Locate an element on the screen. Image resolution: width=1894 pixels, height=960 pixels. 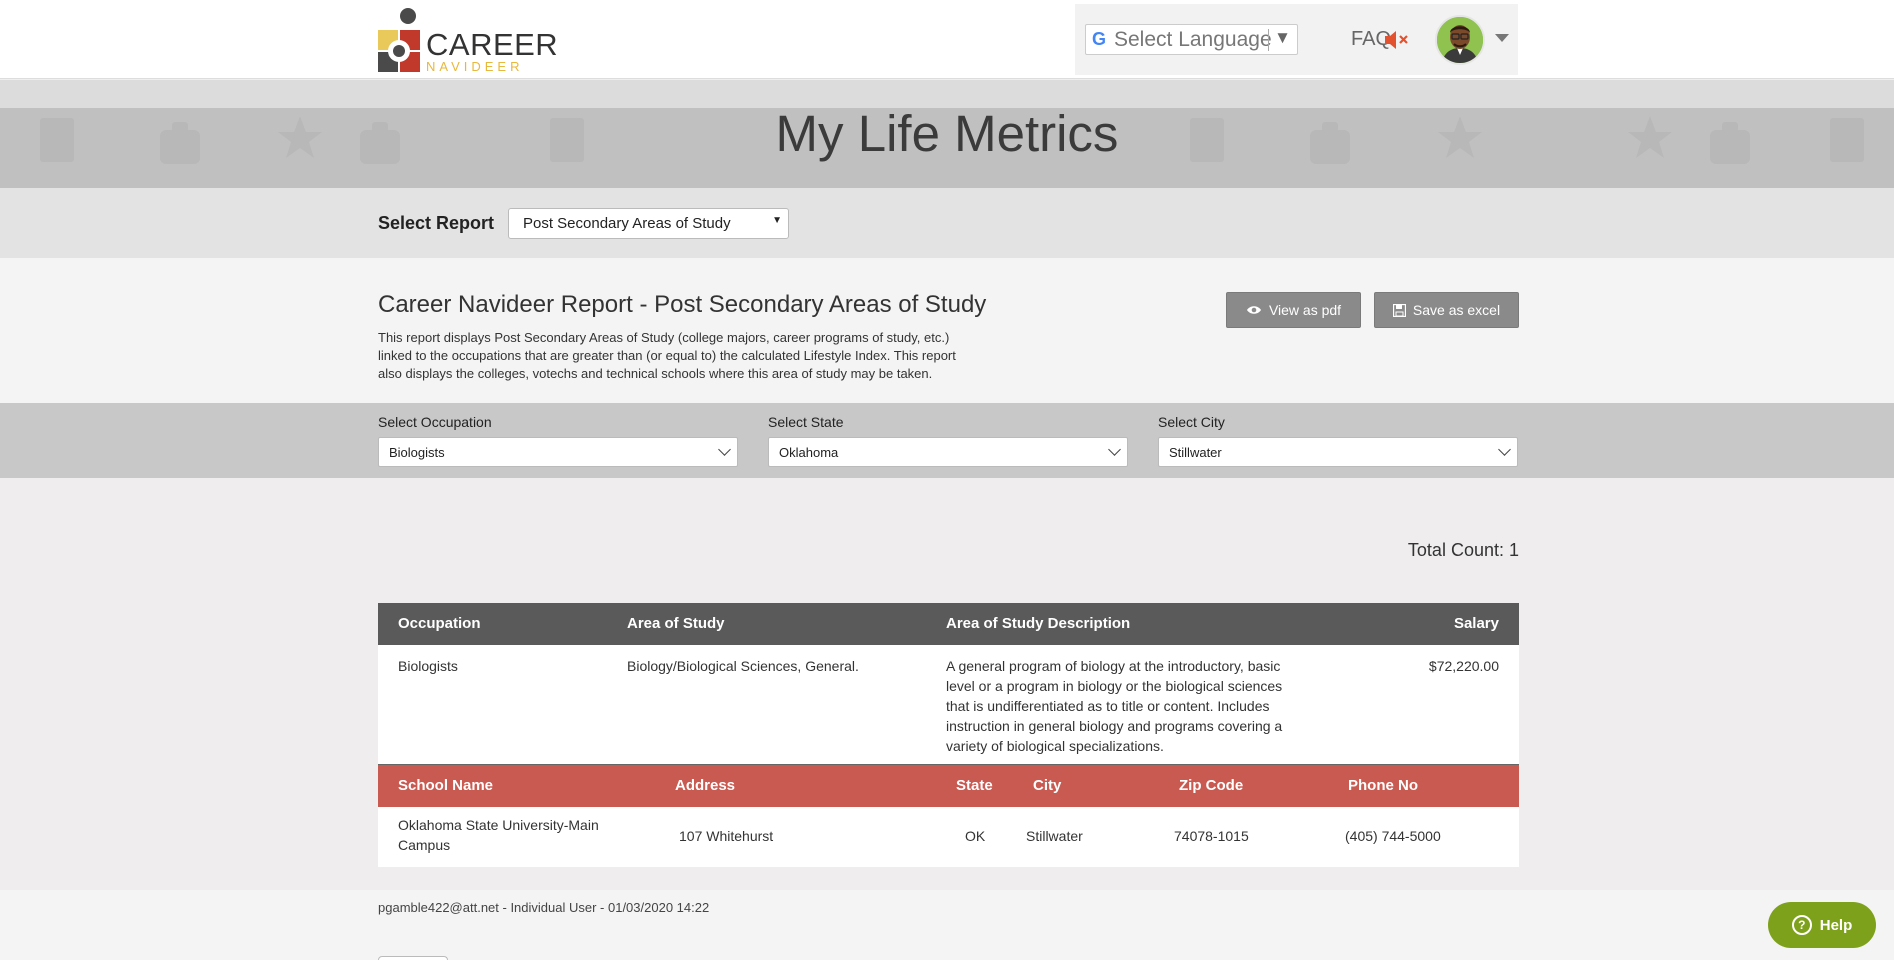
phone-cell: (405) 744-5000 is located at coordinates (1393, 836).